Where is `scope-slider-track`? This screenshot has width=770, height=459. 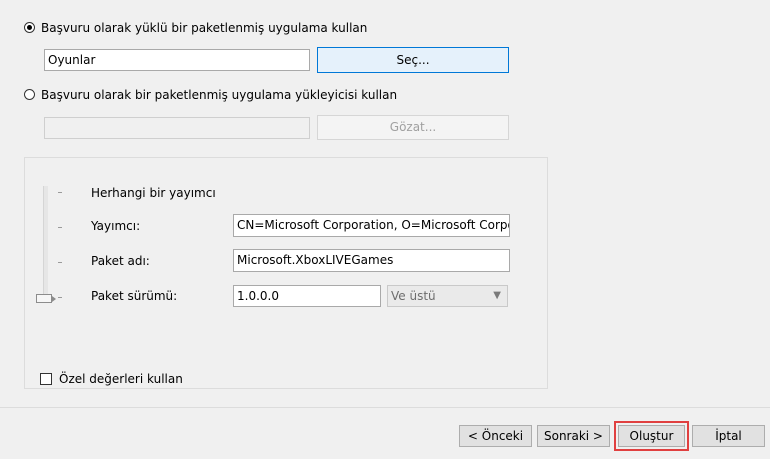 scope-slider-track is located at coordinates (45, 242).